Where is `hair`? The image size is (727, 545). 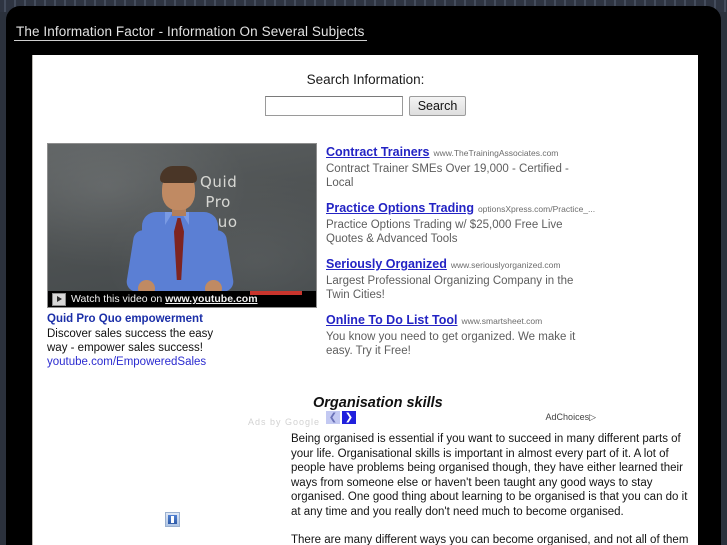 hair is located at coordinates (178, 174).